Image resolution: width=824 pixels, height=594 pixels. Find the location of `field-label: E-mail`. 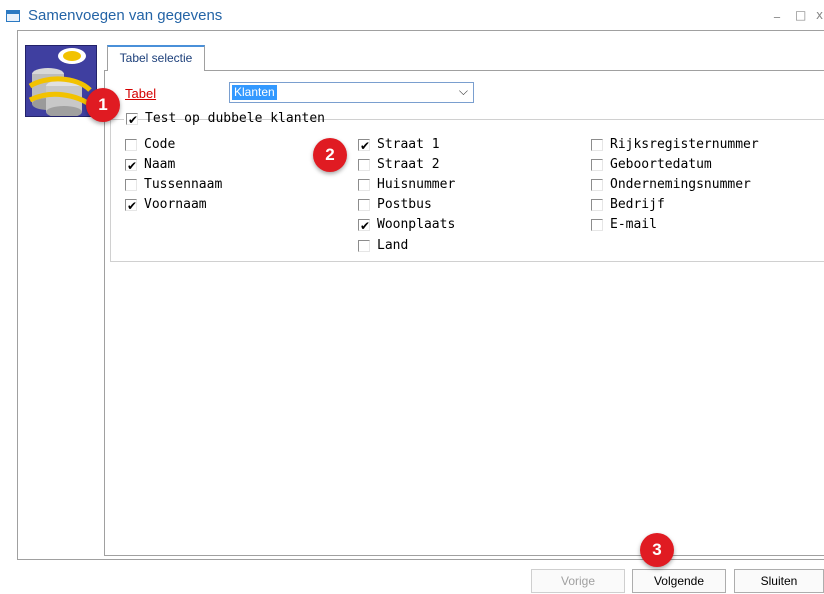

field-label: E-mail is located at coordinates (633, 224).